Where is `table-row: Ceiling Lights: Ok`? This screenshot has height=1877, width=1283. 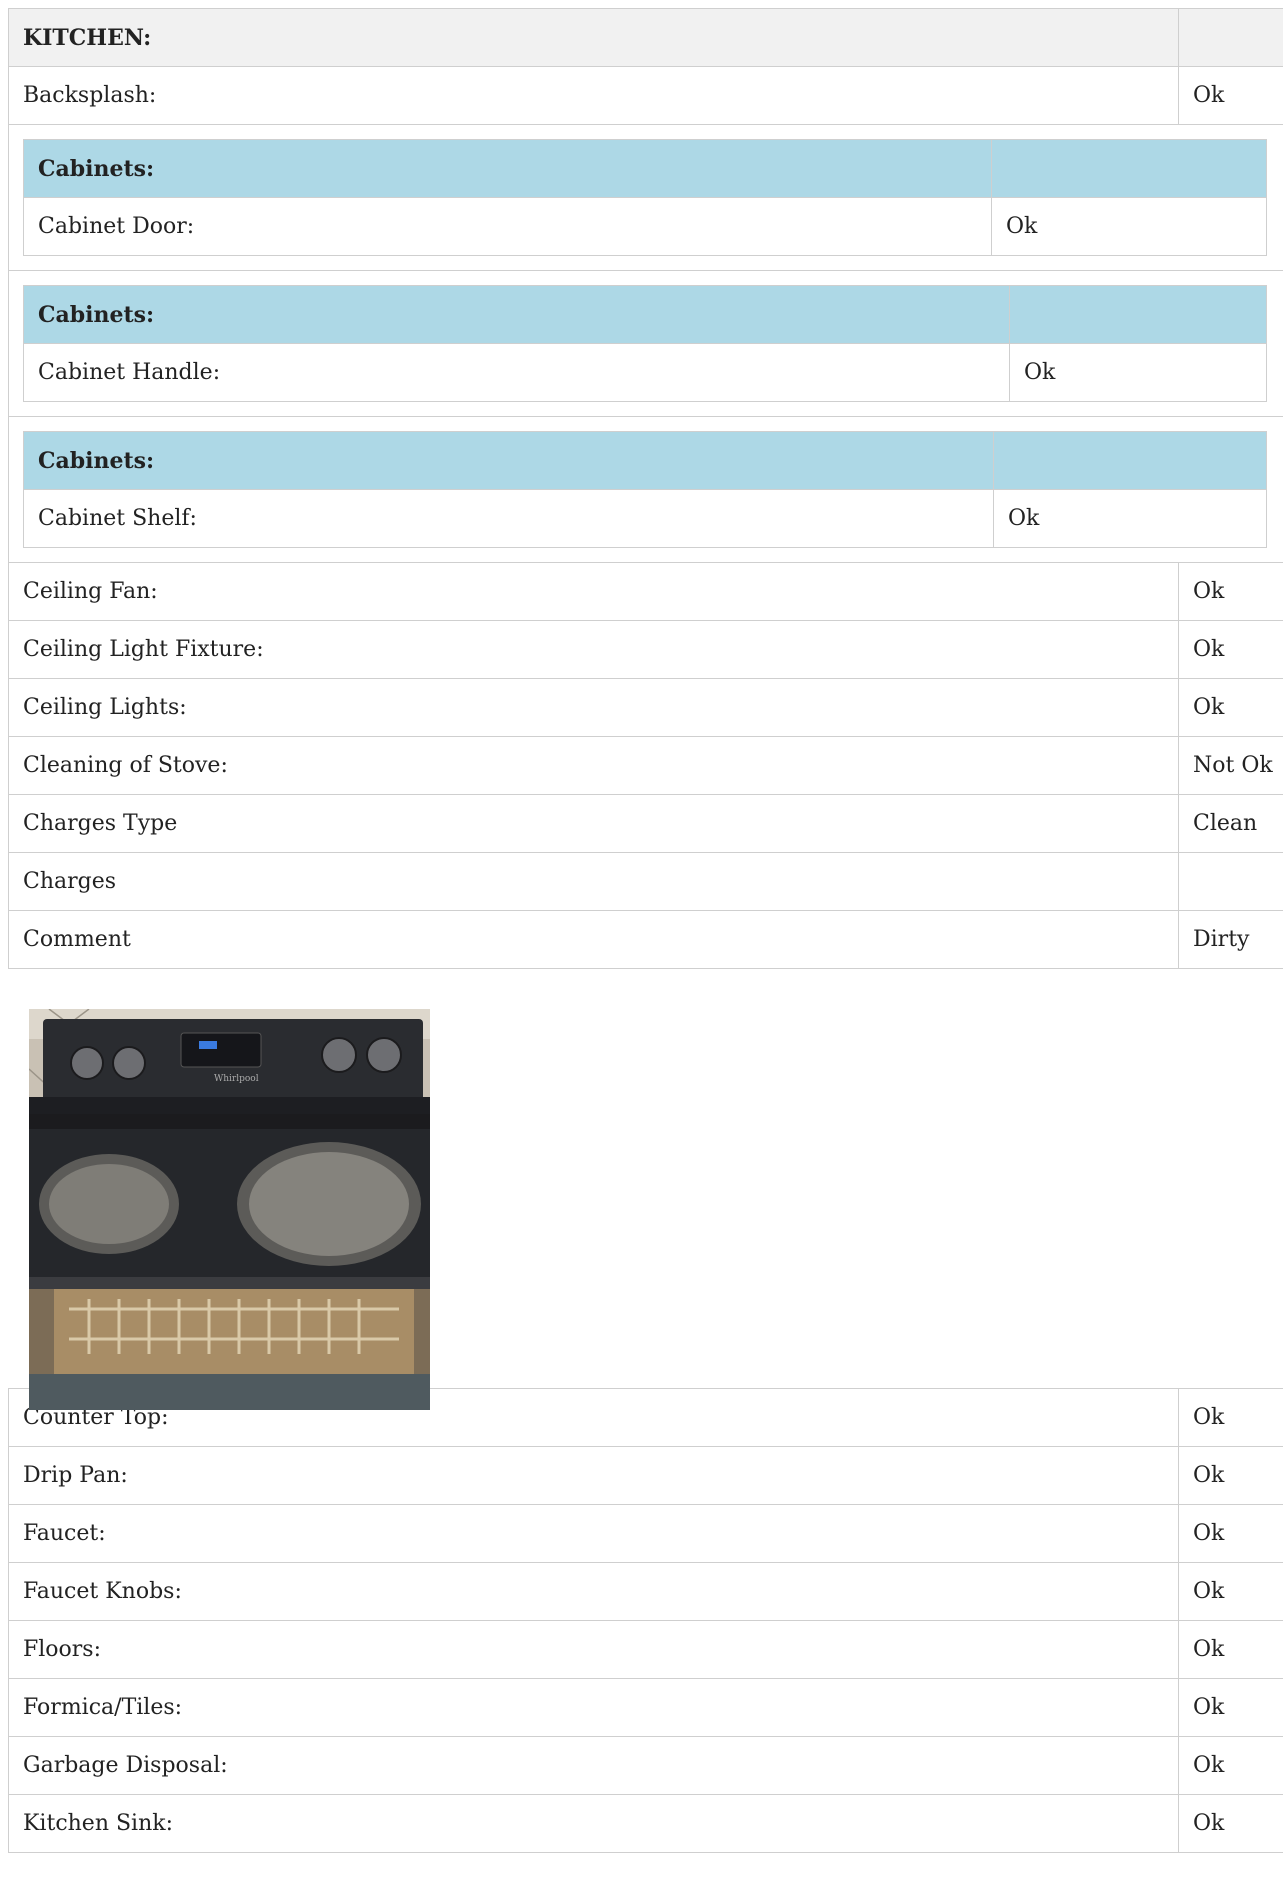 table-row: Ceiling Lights: Ok is located at coordinates (645, 707).